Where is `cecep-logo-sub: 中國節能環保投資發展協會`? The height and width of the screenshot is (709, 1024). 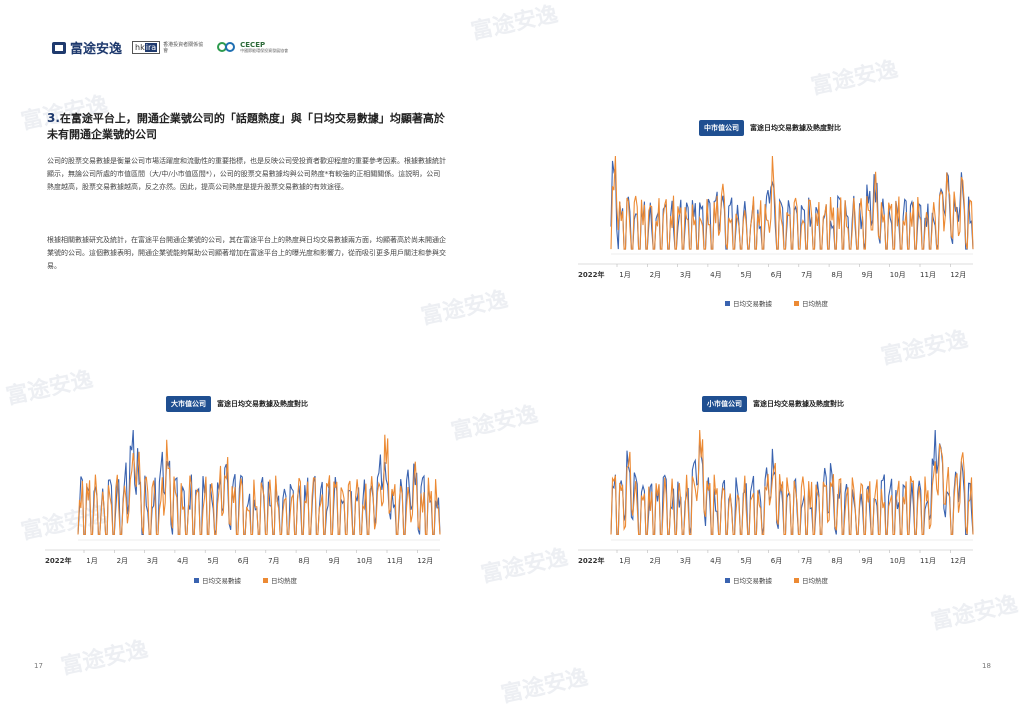 cecep-logo-sub: 中國節能環保投資發展協會 is located at coordinates (264, 50).